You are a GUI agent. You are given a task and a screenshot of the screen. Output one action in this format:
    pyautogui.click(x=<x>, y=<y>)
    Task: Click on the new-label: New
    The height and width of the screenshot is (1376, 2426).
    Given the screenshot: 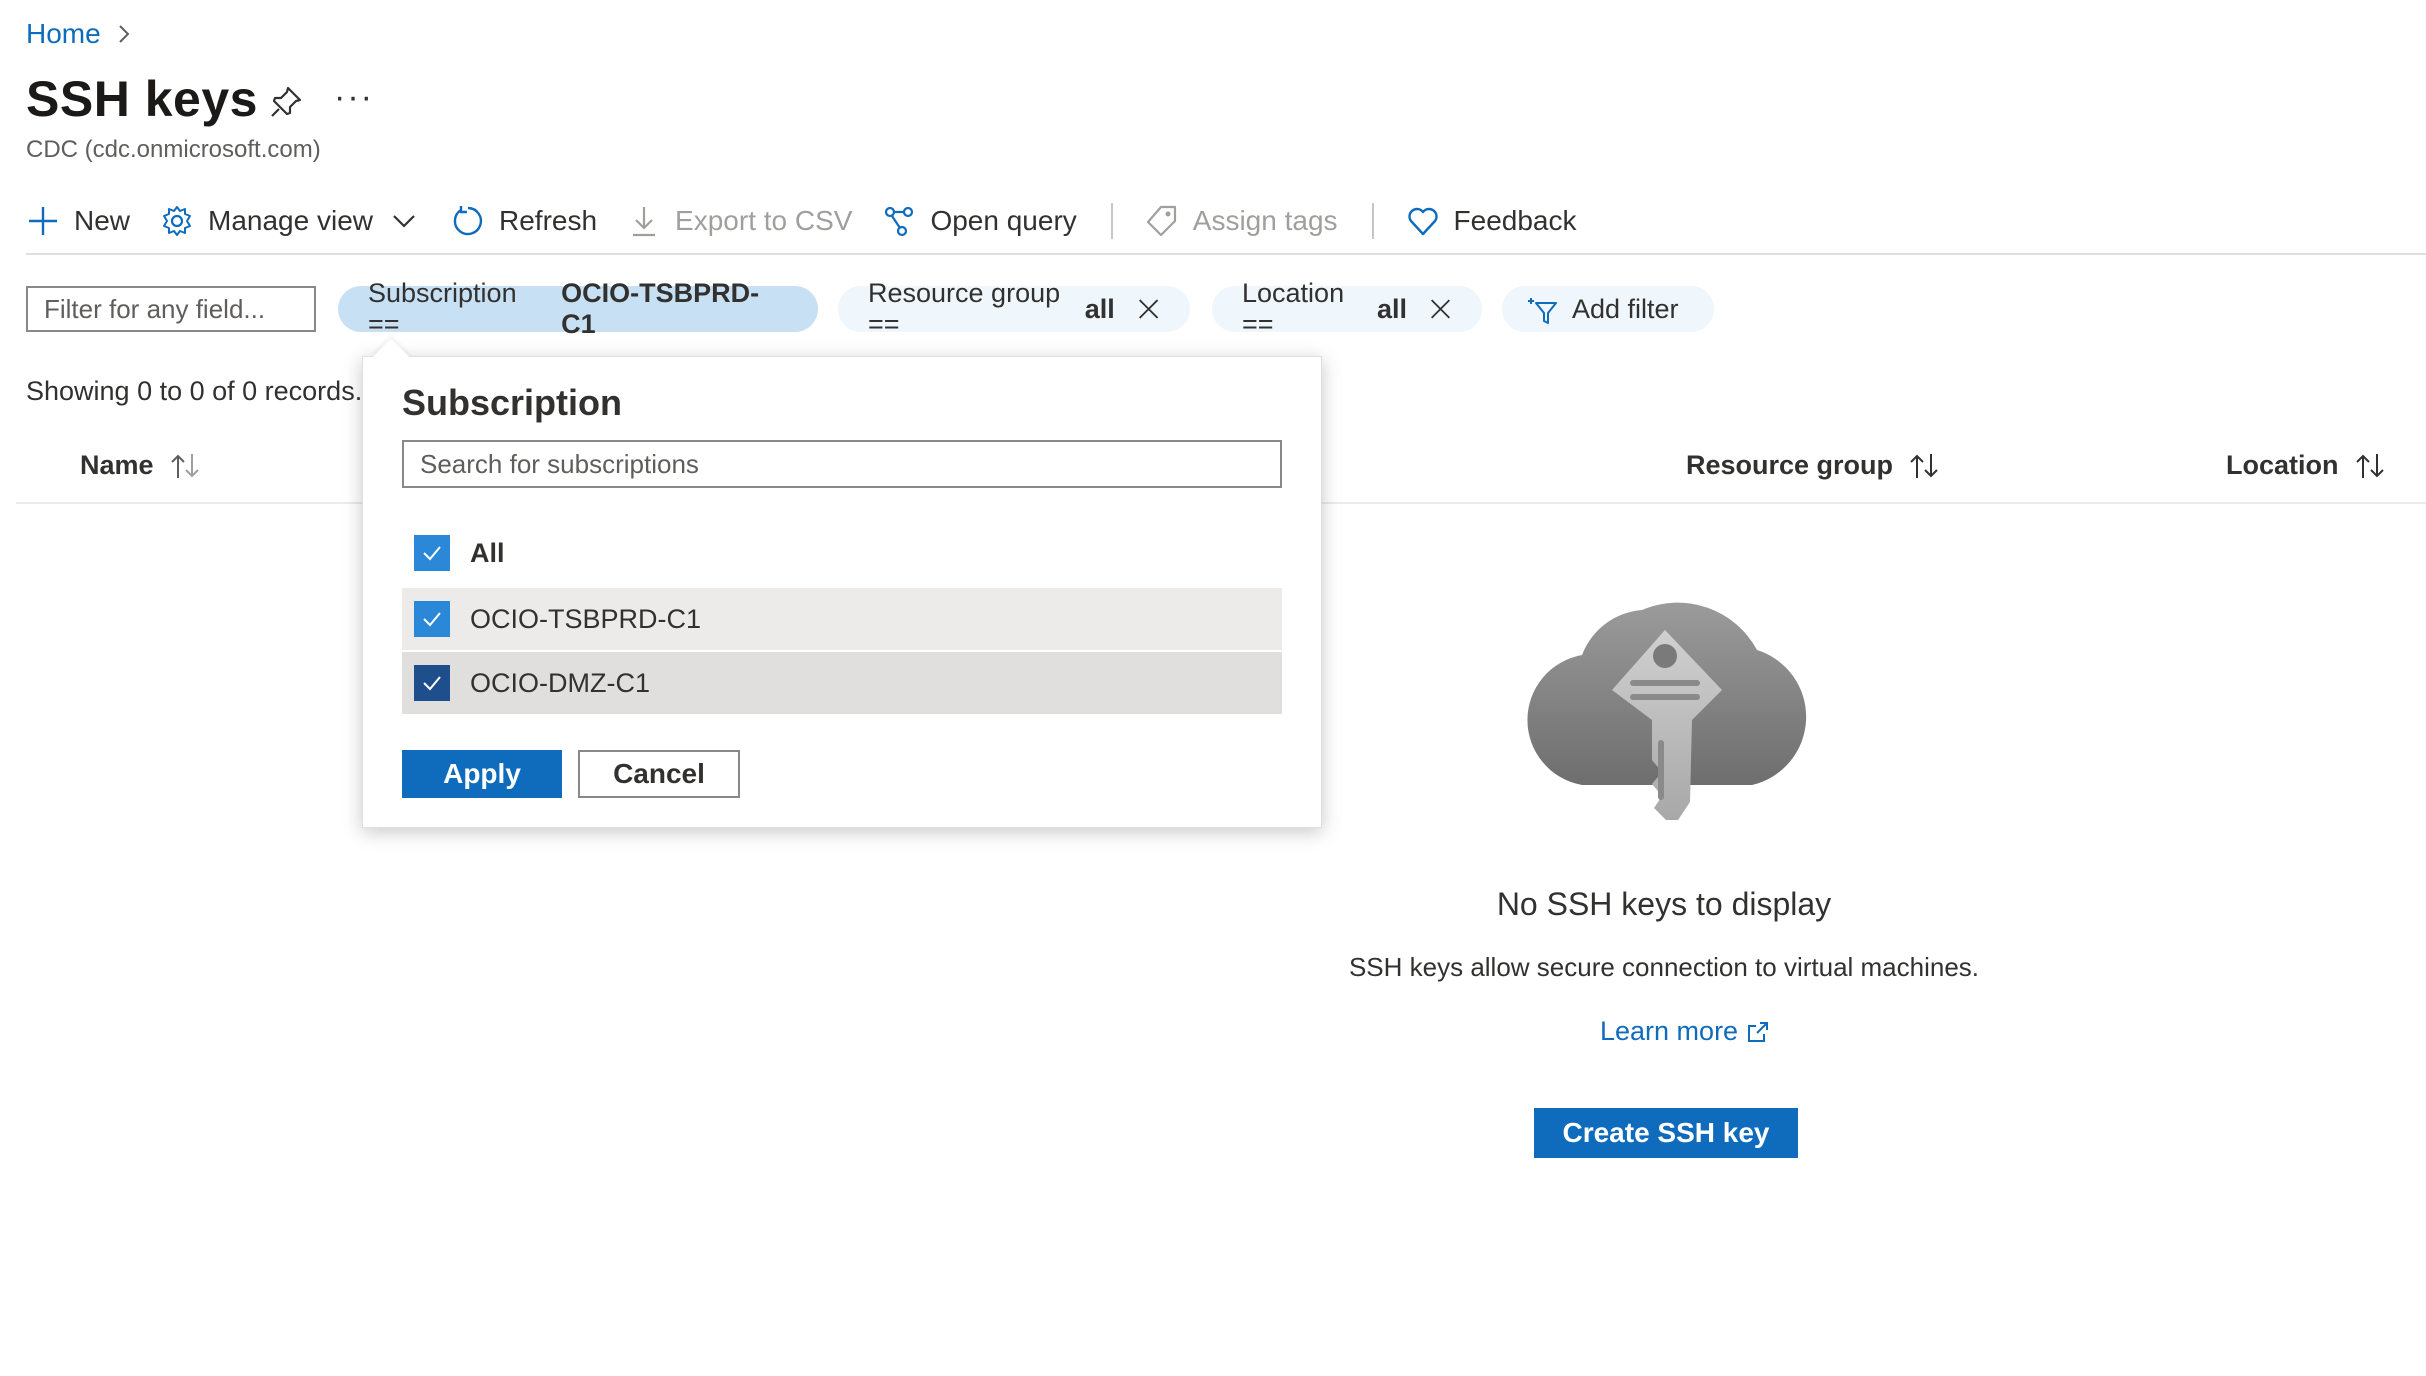 What is the action you would take?
    pyautogui.click(x=102, y=220)
    